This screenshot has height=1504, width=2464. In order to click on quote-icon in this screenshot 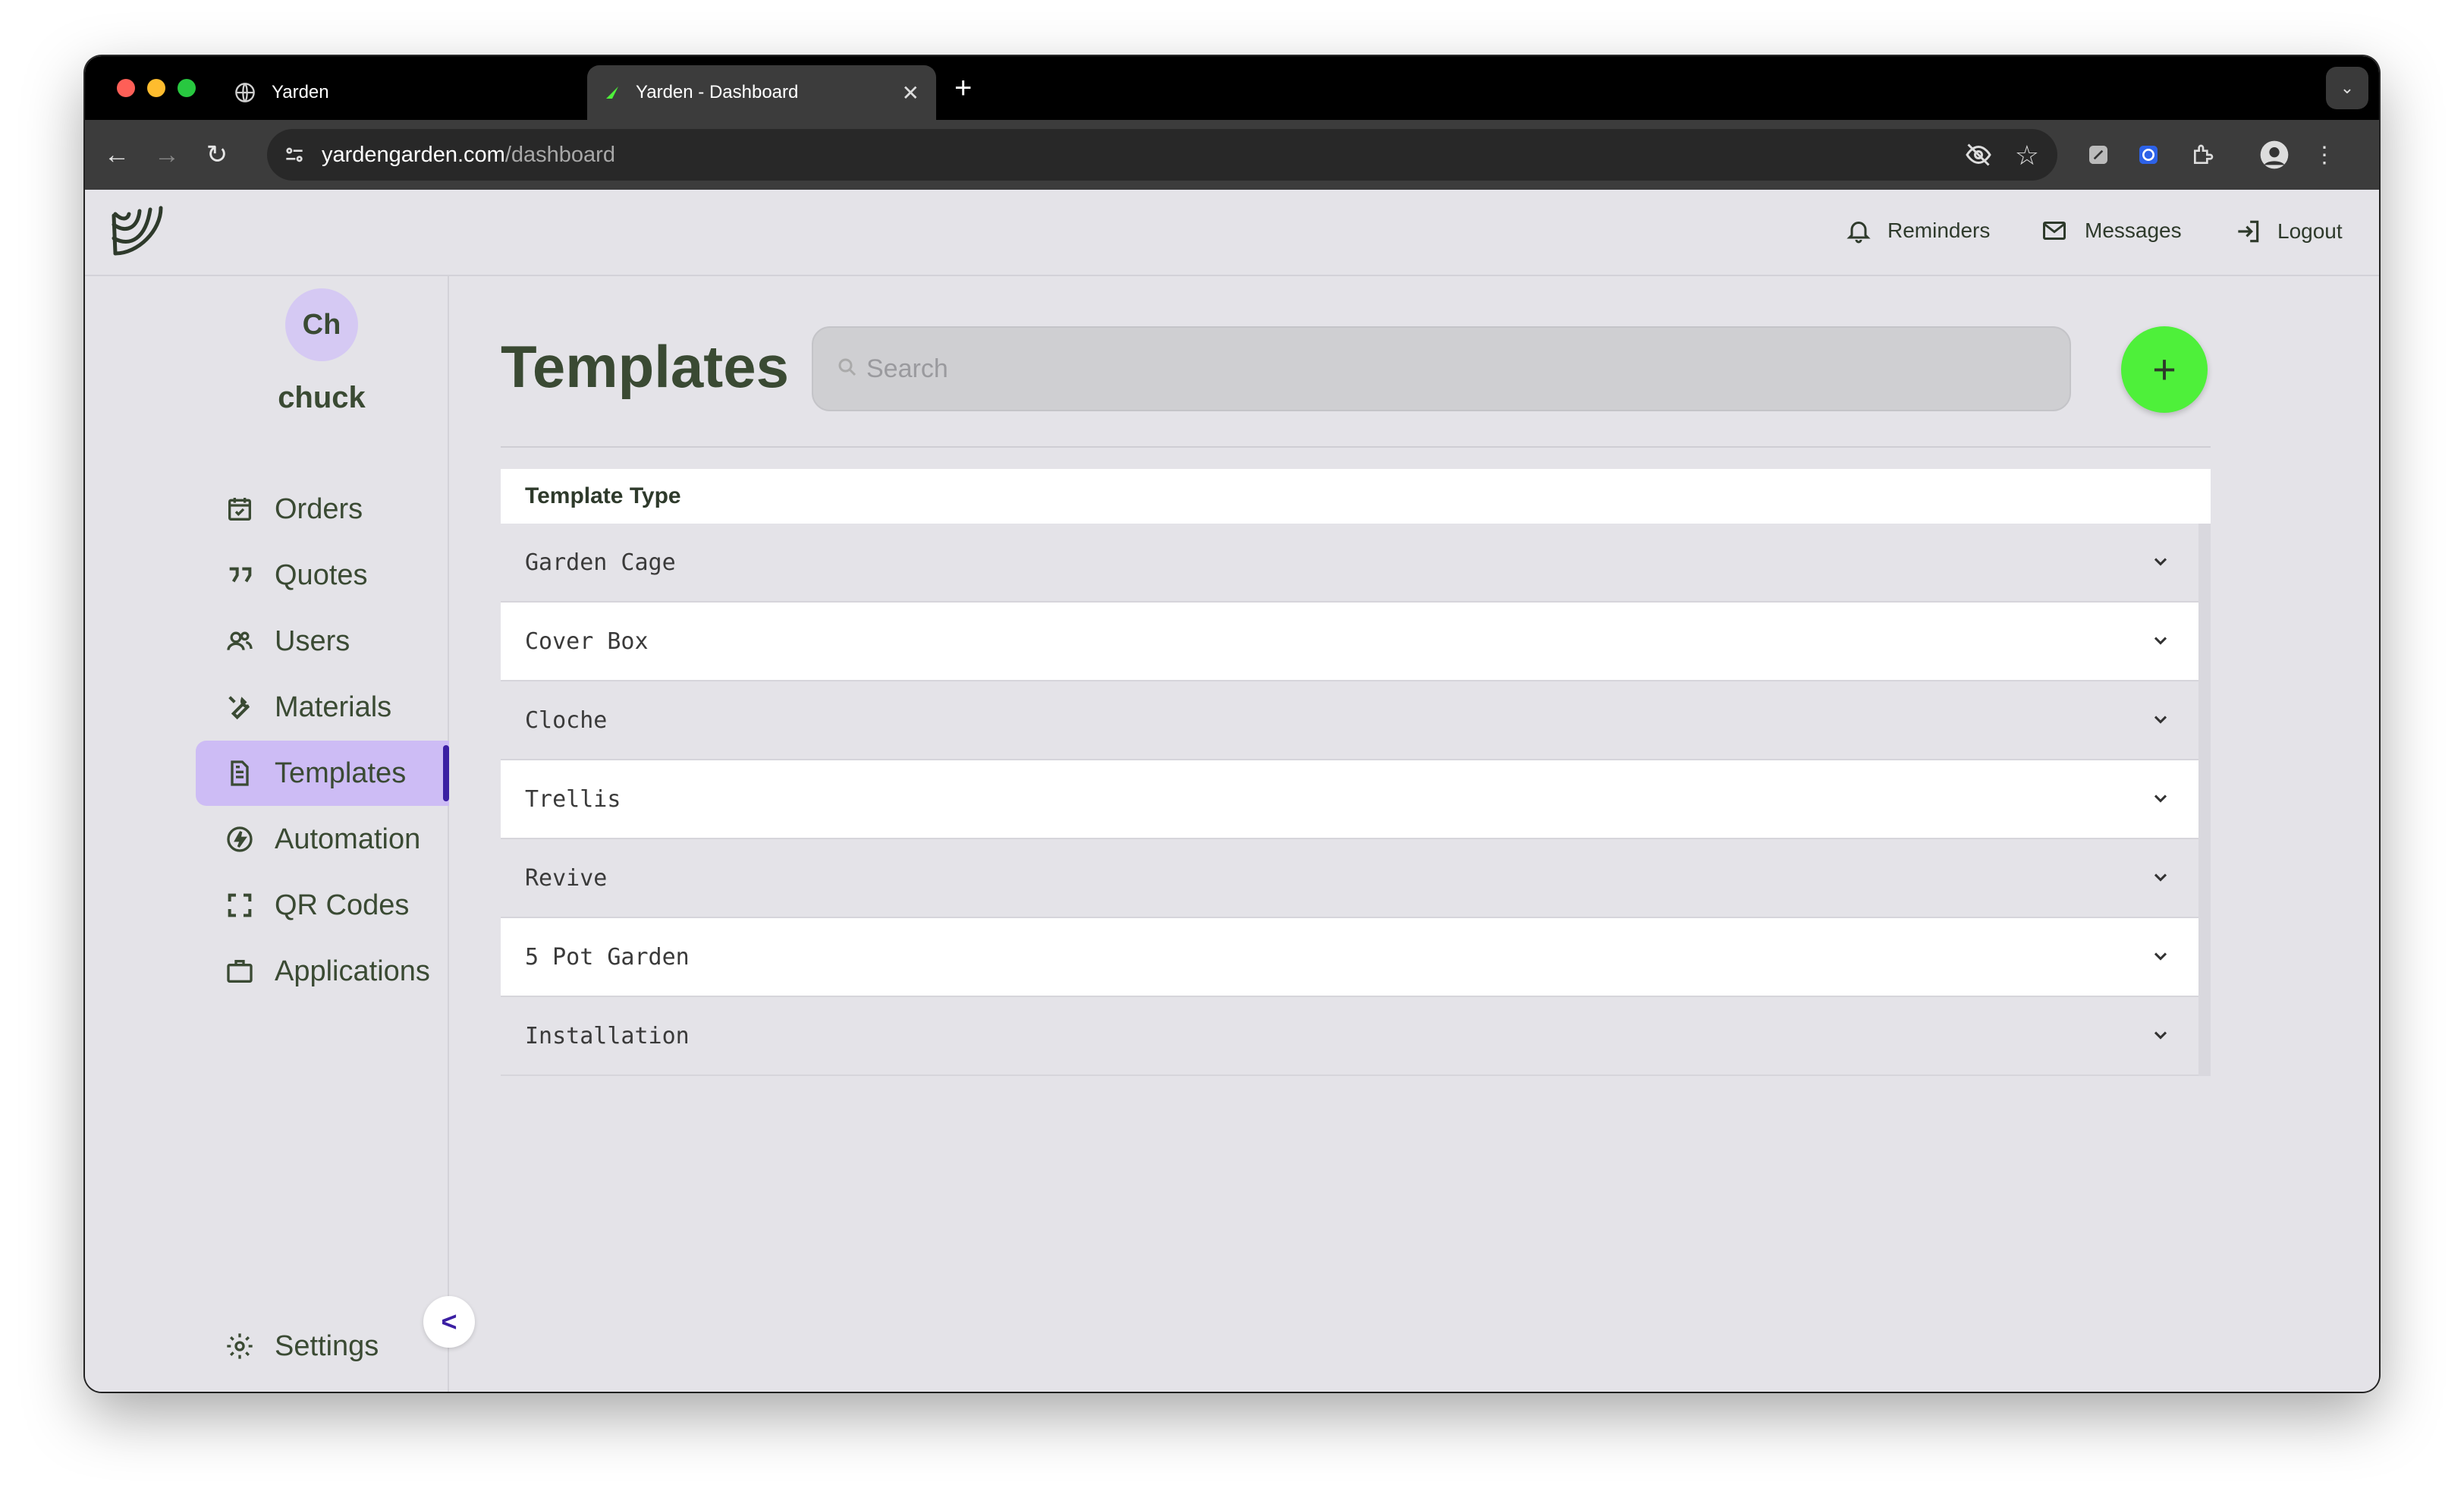, I will do `click(239, 575)`.